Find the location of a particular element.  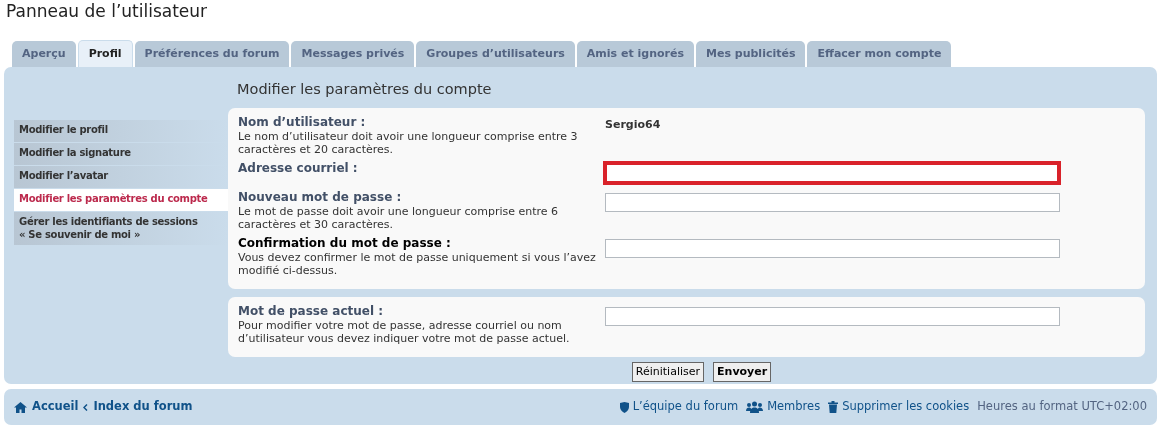

username-value: Sergio64 is located at coordinates (633, 125).